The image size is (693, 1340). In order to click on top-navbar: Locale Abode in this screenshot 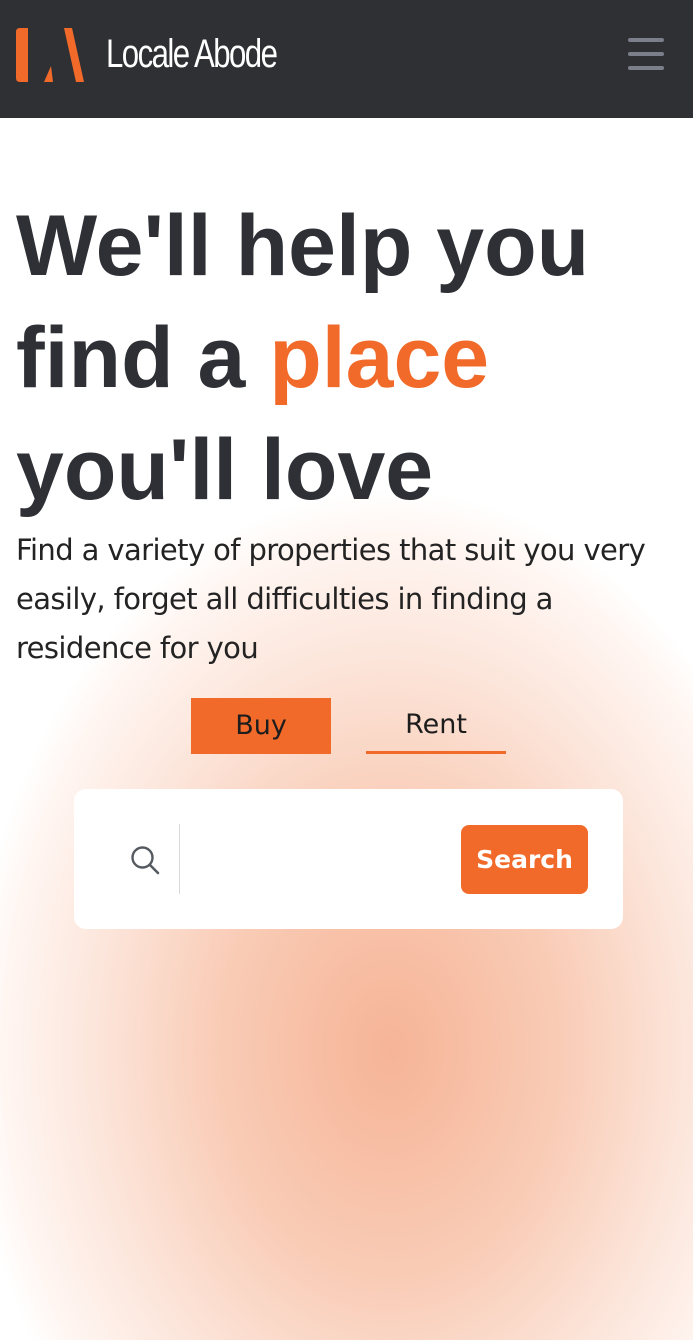, I will do `click(346, 59)`.